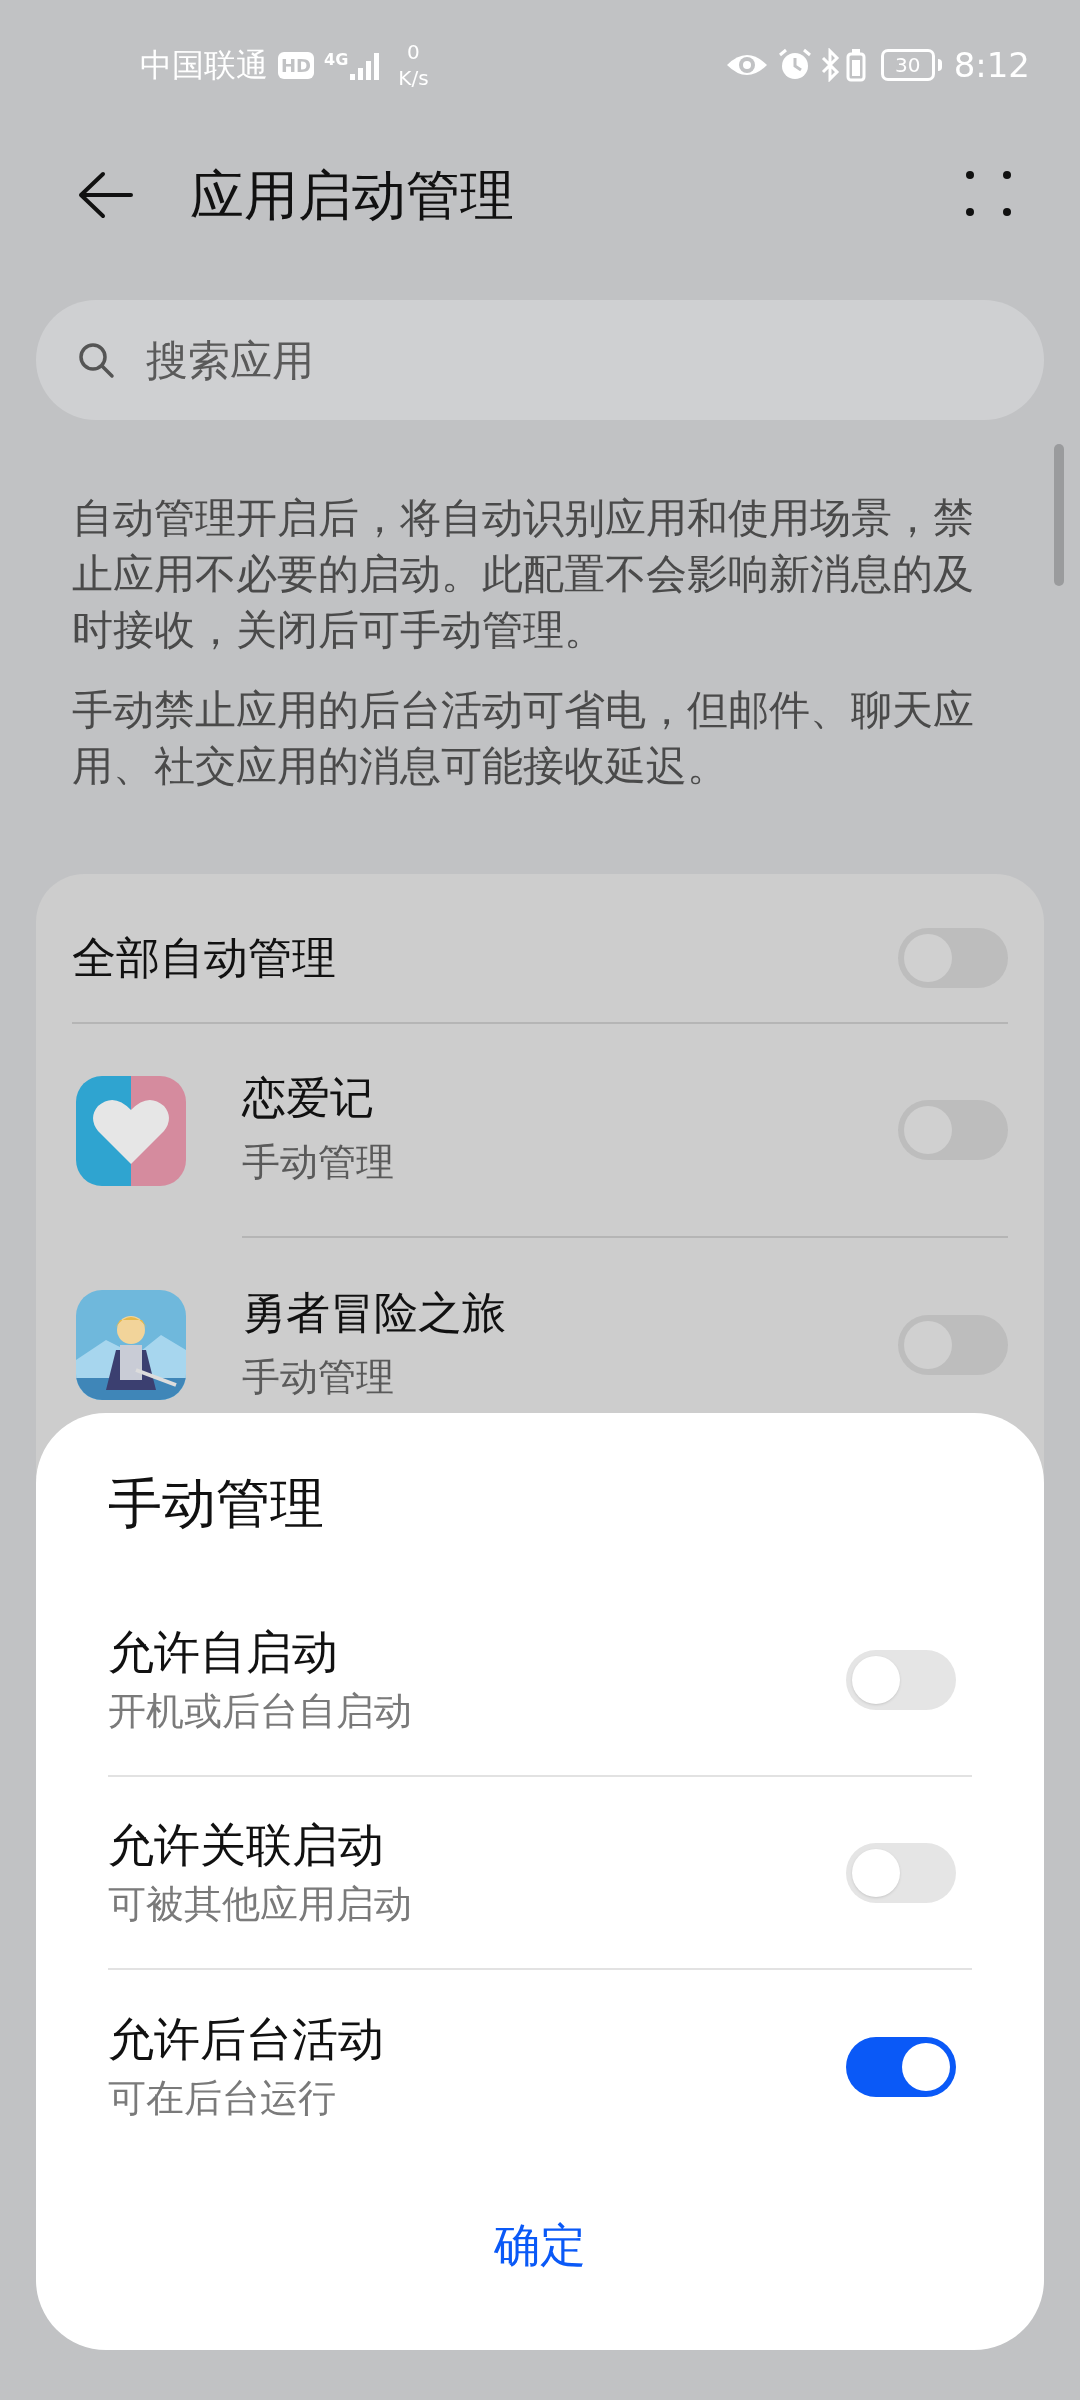 This screenshot has width=1080, height=2400. Describe the element at coordinates (216, 1504) in the screenshot. I see `sheet-title: 手动管理` at that location.